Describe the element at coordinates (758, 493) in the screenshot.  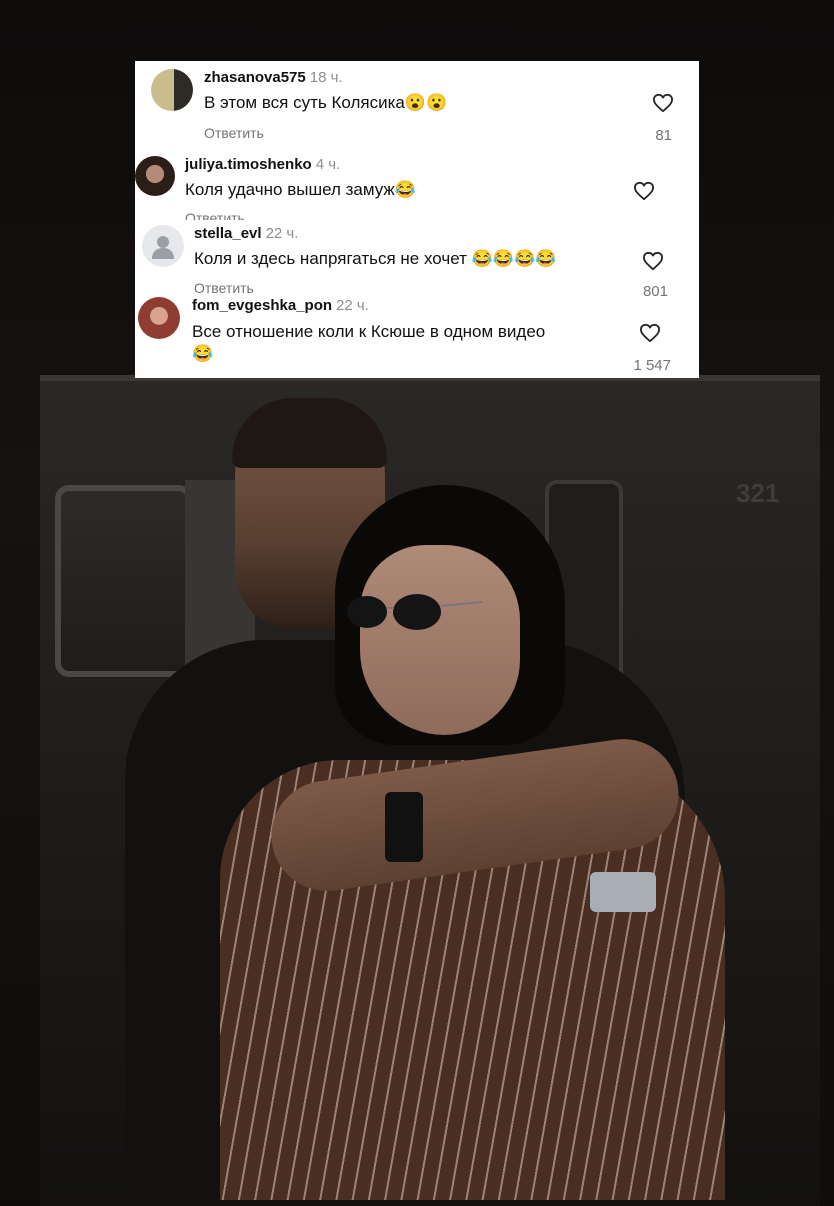
I see `car-number: 321` at that location.